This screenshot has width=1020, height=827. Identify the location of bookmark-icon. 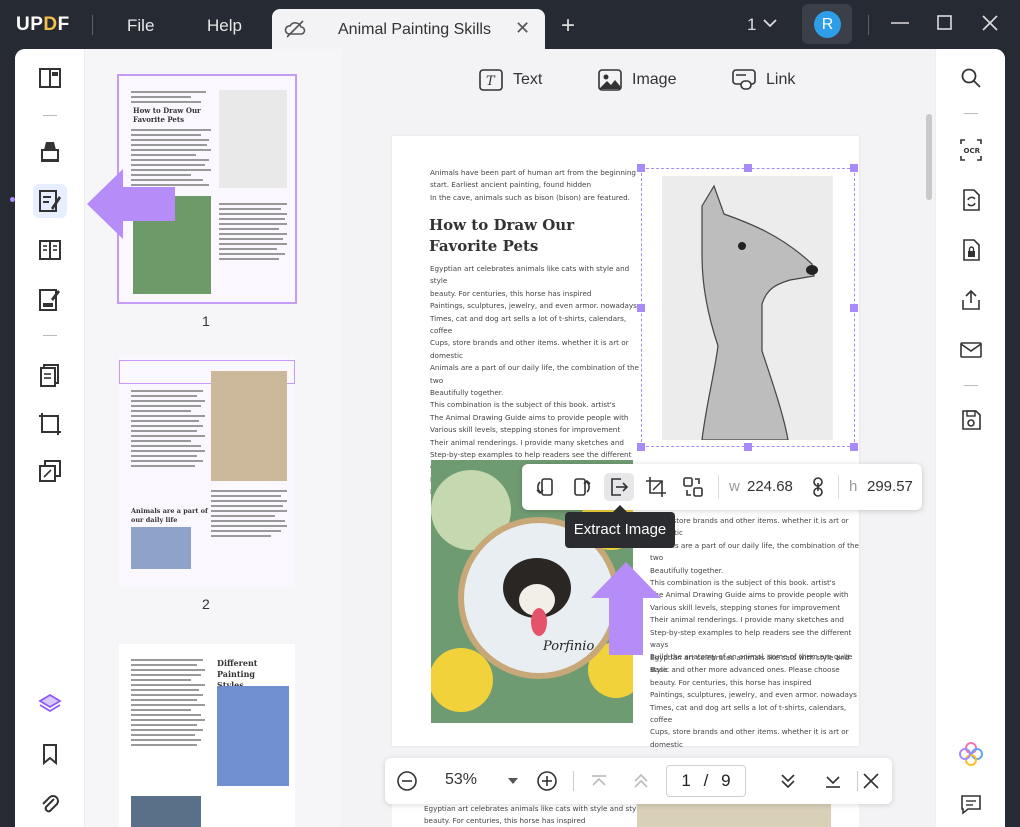
(50, 755).